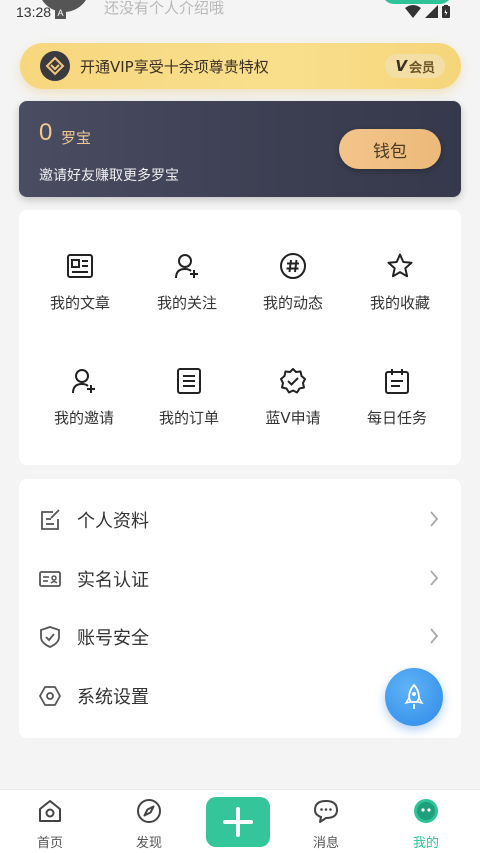  What do you see at coordinates (149, 811) in the screenshot?
I see `compass-icon` at bounding box center [149, 811].